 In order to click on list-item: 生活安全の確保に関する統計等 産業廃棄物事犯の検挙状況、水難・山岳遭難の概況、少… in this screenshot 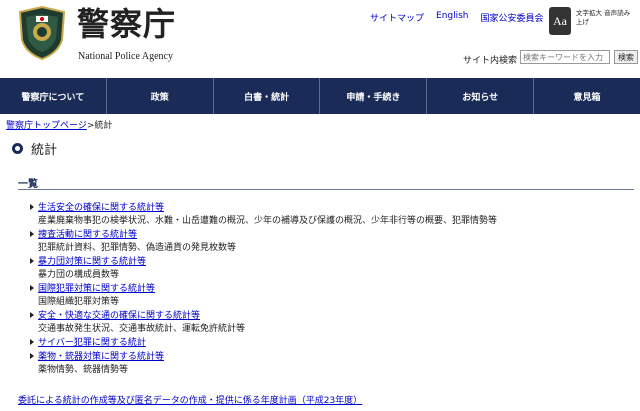, I will do `click(325, 213)`.